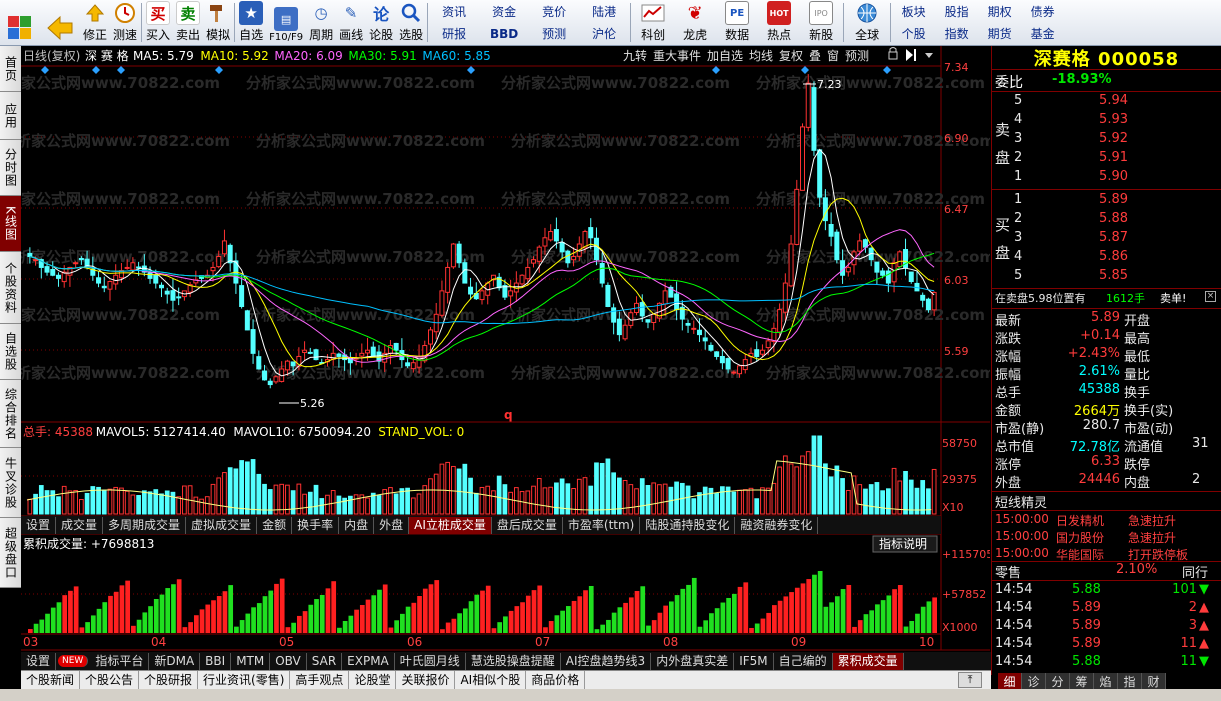  What do you see at coordinates (10, 168) in the screenshot?
I see `tab-intraday: 分时图` at bounding box center [10, 168].